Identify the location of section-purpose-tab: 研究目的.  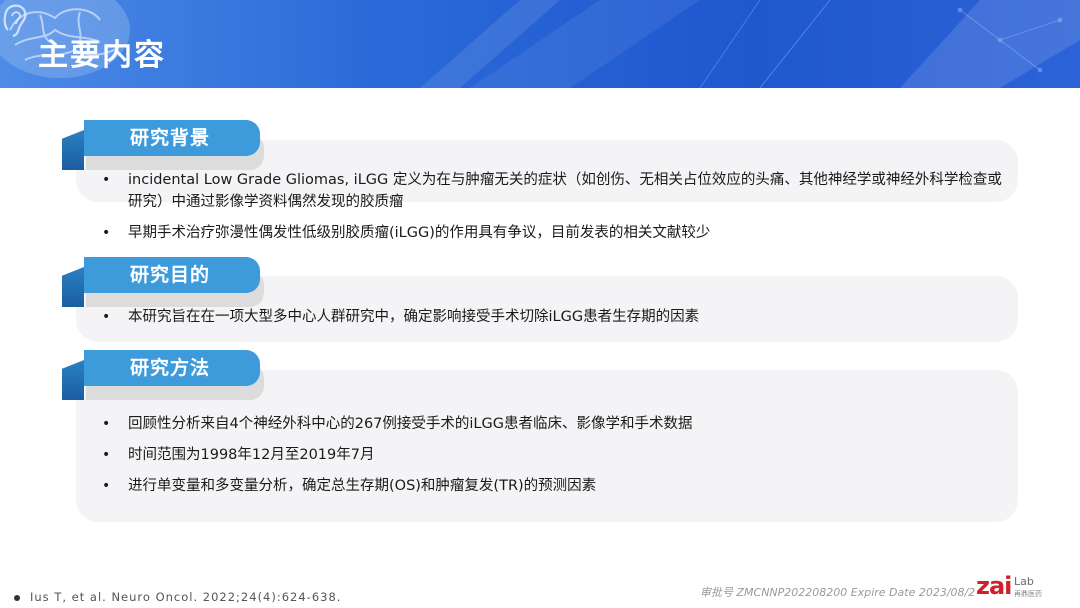
(182, 283).